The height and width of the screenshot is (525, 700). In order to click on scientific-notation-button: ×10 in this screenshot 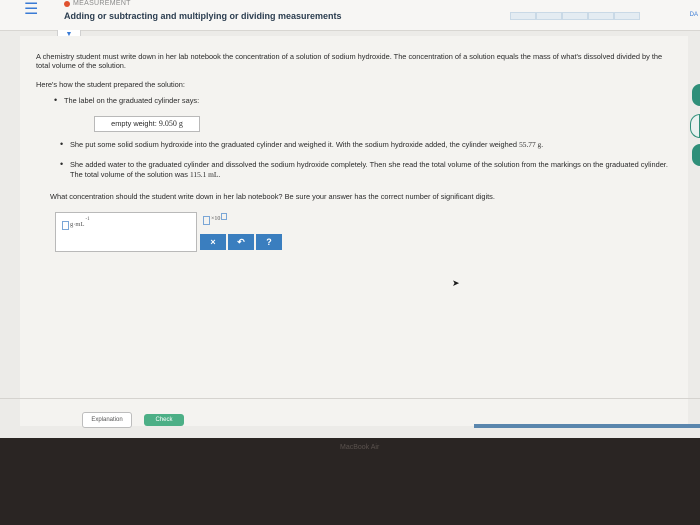, I will do `click(215, 219)`.